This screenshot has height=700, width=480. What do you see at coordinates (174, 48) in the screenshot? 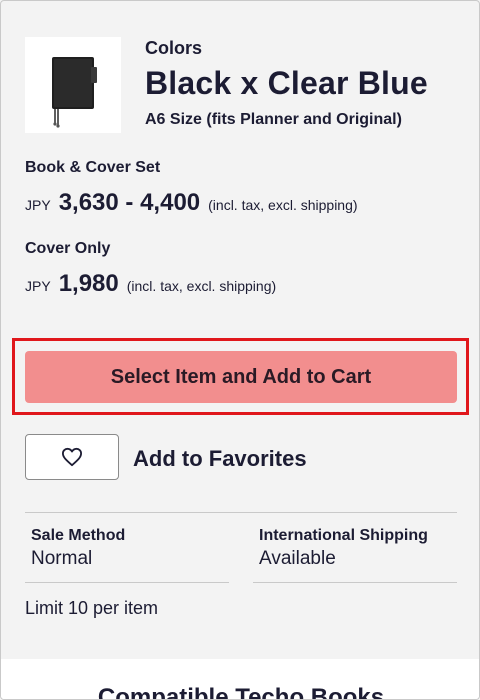
I see `product-category: Colors` at bounding box center [174, 48].